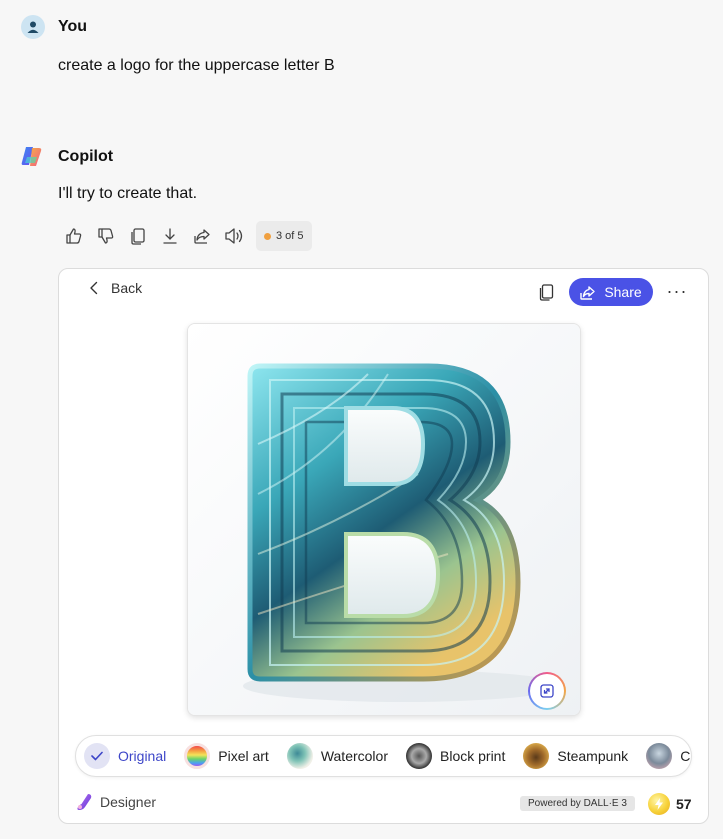 Image resolution: width=723 pixels, height=839 pixels. I want to click on boost-count: 57, so click(684, 804).